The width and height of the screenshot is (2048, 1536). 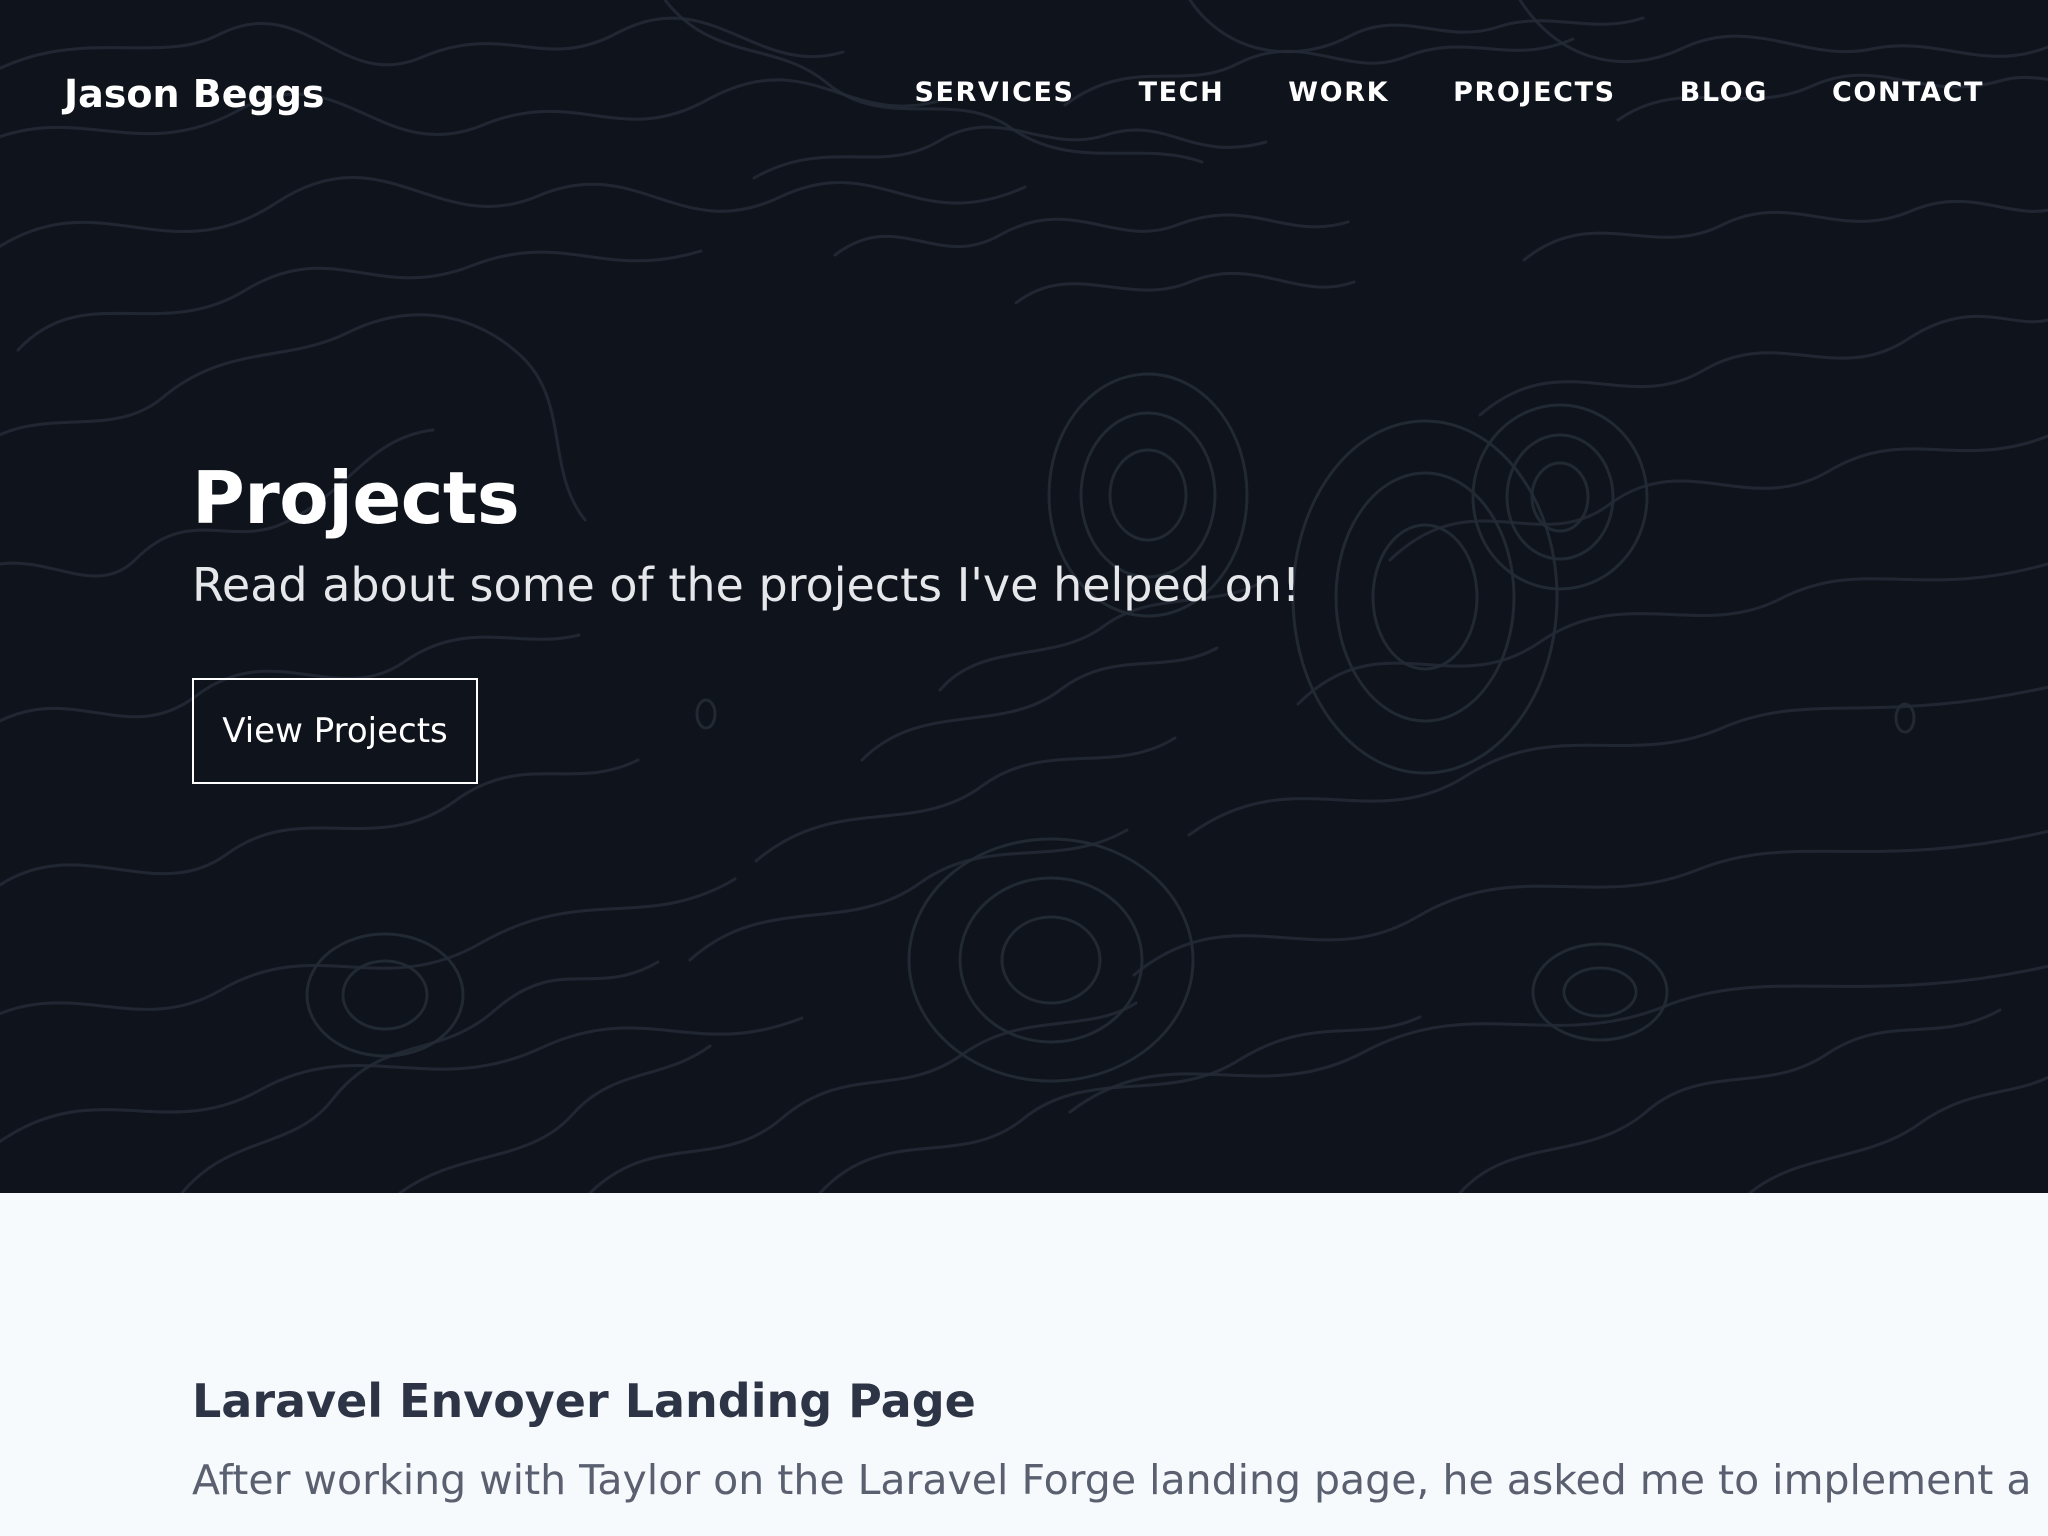 What do you see at coordinates (1449, 93) in the screenshot?
I see `navigation-menu: SERVICES TECH WORK PROJECTS BLOG CONTACT` at bounding box center [1449, 93].